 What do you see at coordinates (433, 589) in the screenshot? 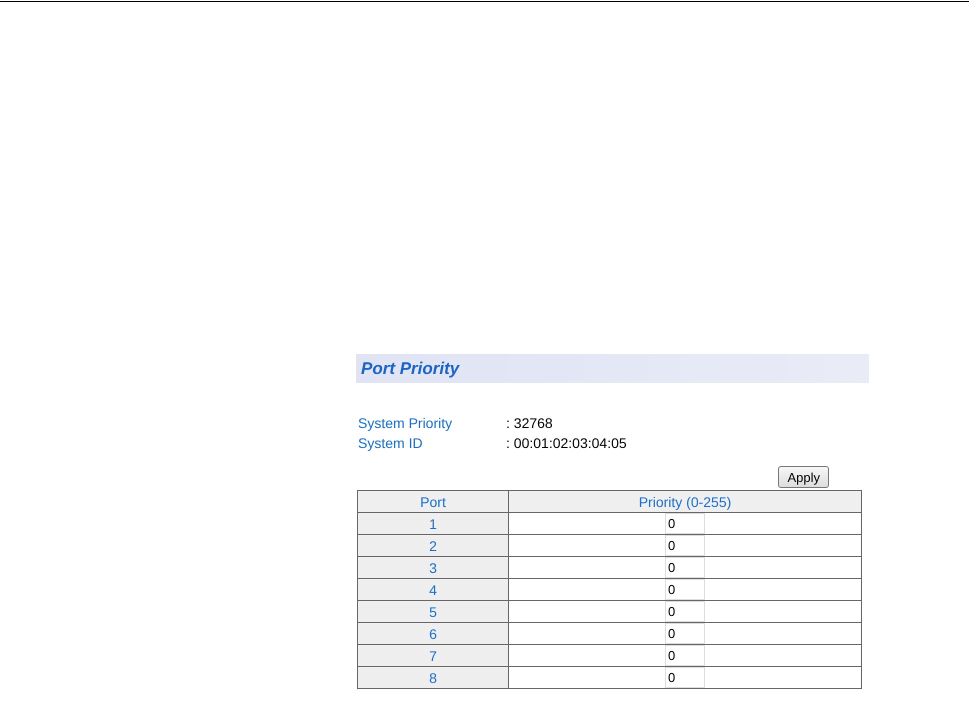
I see `port-cell: 4` at bounding box center [433, 589].